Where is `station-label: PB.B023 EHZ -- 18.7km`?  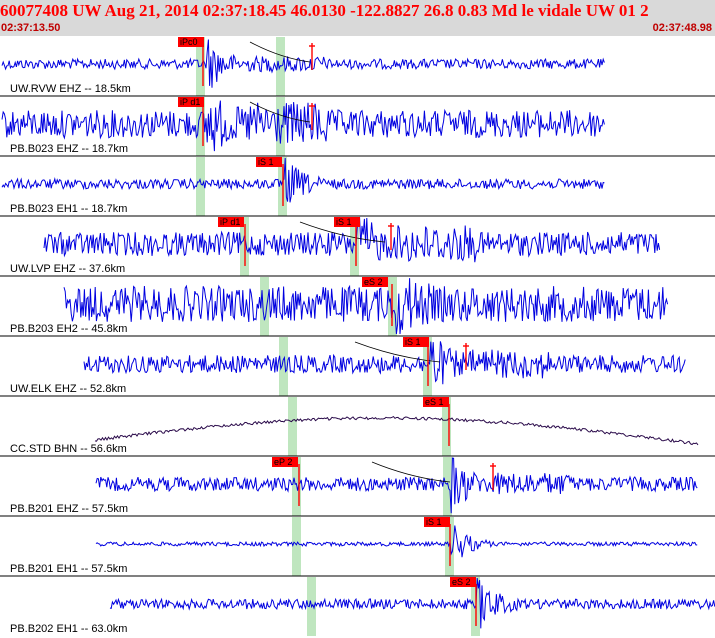 station-label: PB.B023 EHZ -- 18.7km is located at coordinates (69, 149).